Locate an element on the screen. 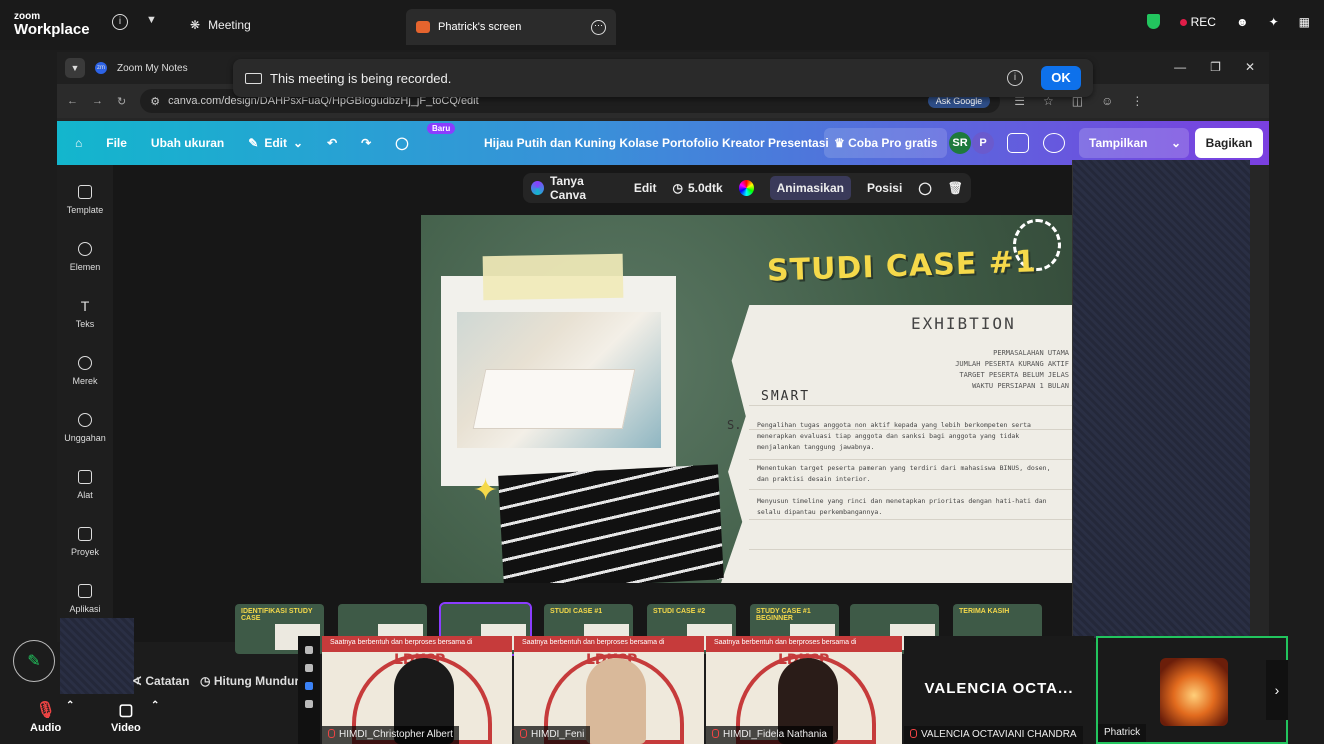 This screenshot has height=744, width=1324. video-button: ▢ Video is located at coordinates (126, 717).